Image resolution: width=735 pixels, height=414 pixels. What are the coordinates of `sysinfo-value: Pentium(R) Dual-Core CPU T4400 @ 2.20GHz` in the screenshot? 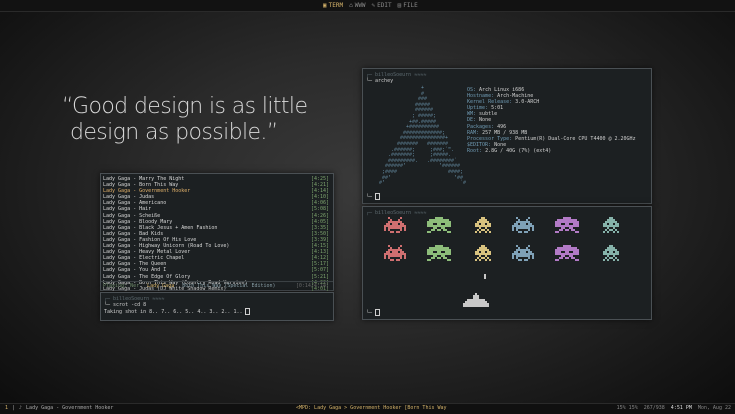 It's located at (575, 138).